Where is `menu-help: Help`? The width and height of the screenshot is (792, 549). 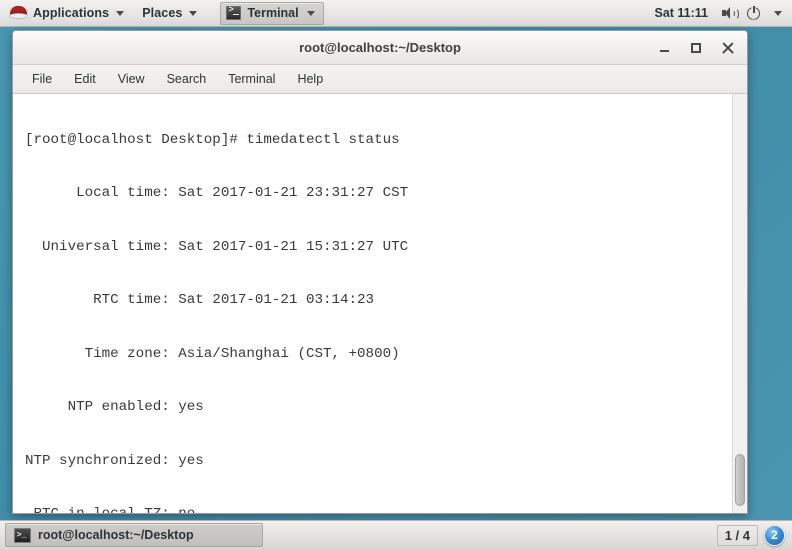 menu-help: Help is located at coordinates (310, 79).